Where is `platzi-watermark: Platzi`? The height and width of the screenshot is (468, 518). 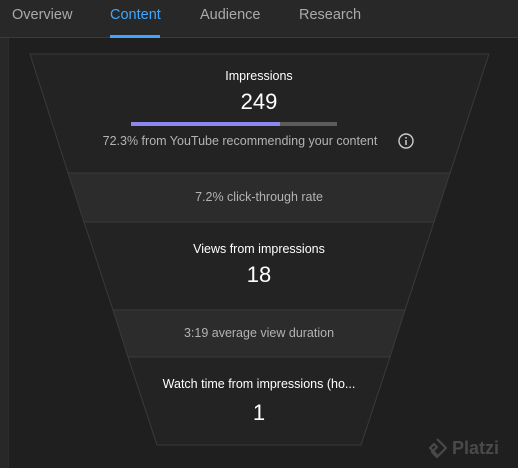
platzi-watermark: Platzi is located at coordinates (471, 449).